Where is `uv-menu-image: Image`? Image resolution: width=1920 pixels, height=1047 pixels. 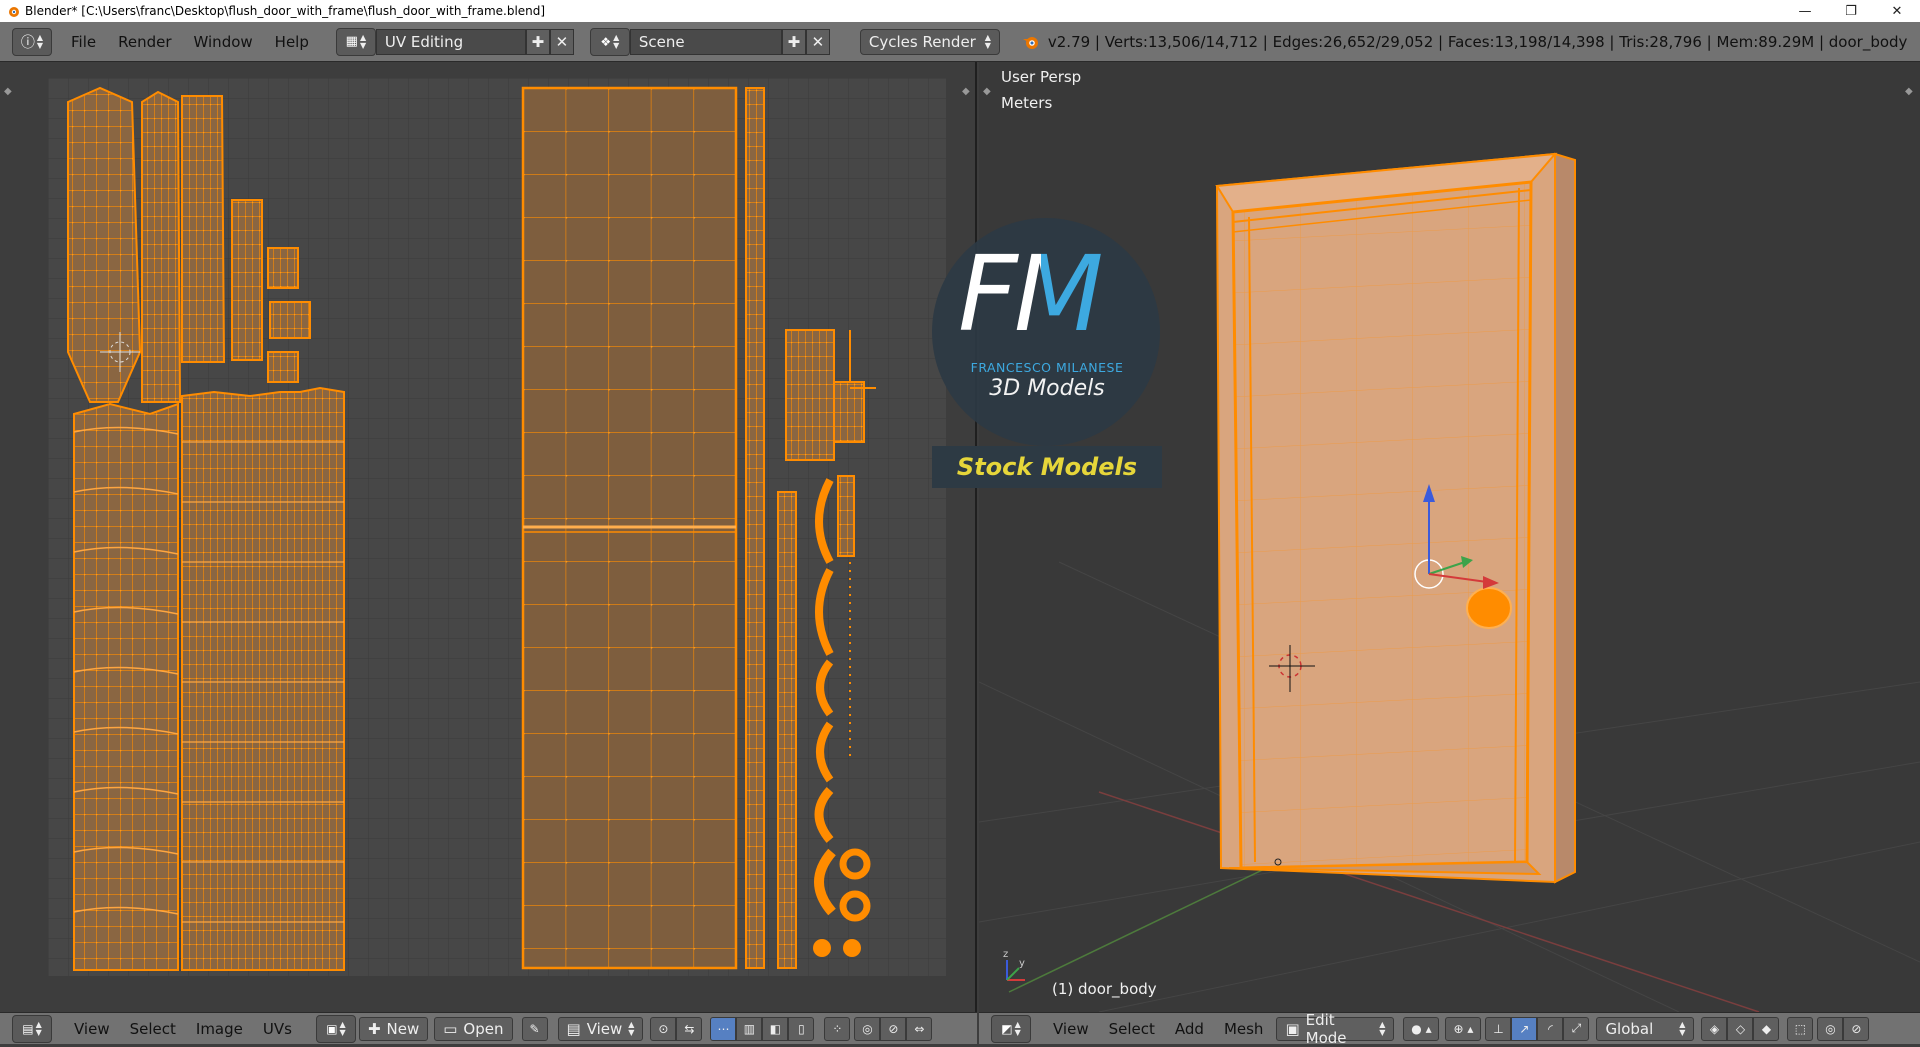 uv-menu-image: Image is located at coordinates (219, 1029).